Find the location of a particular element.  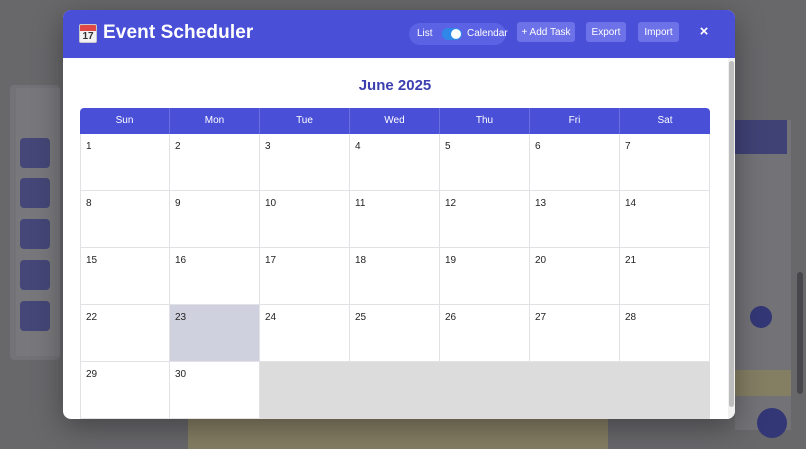

day-cell: 13 is located at coordinates (575, 219).